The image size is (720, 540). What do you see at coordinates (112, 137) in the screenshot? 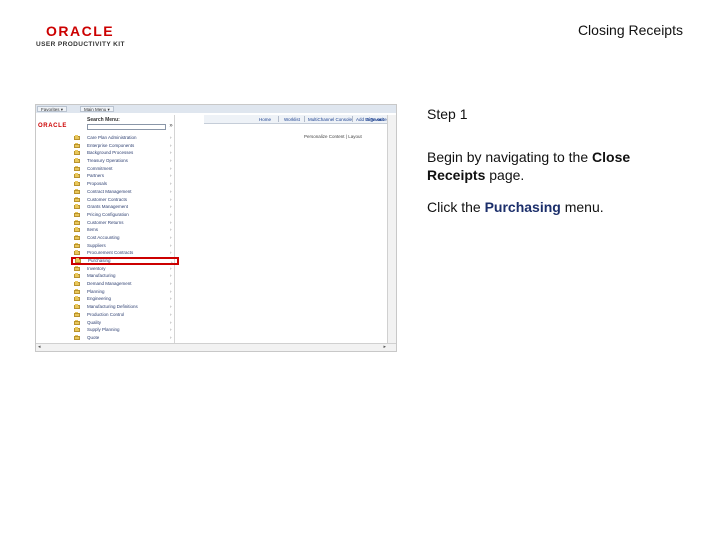
I see `menu-item-label: Care Plan Administration` at bounding box center [112, 137].